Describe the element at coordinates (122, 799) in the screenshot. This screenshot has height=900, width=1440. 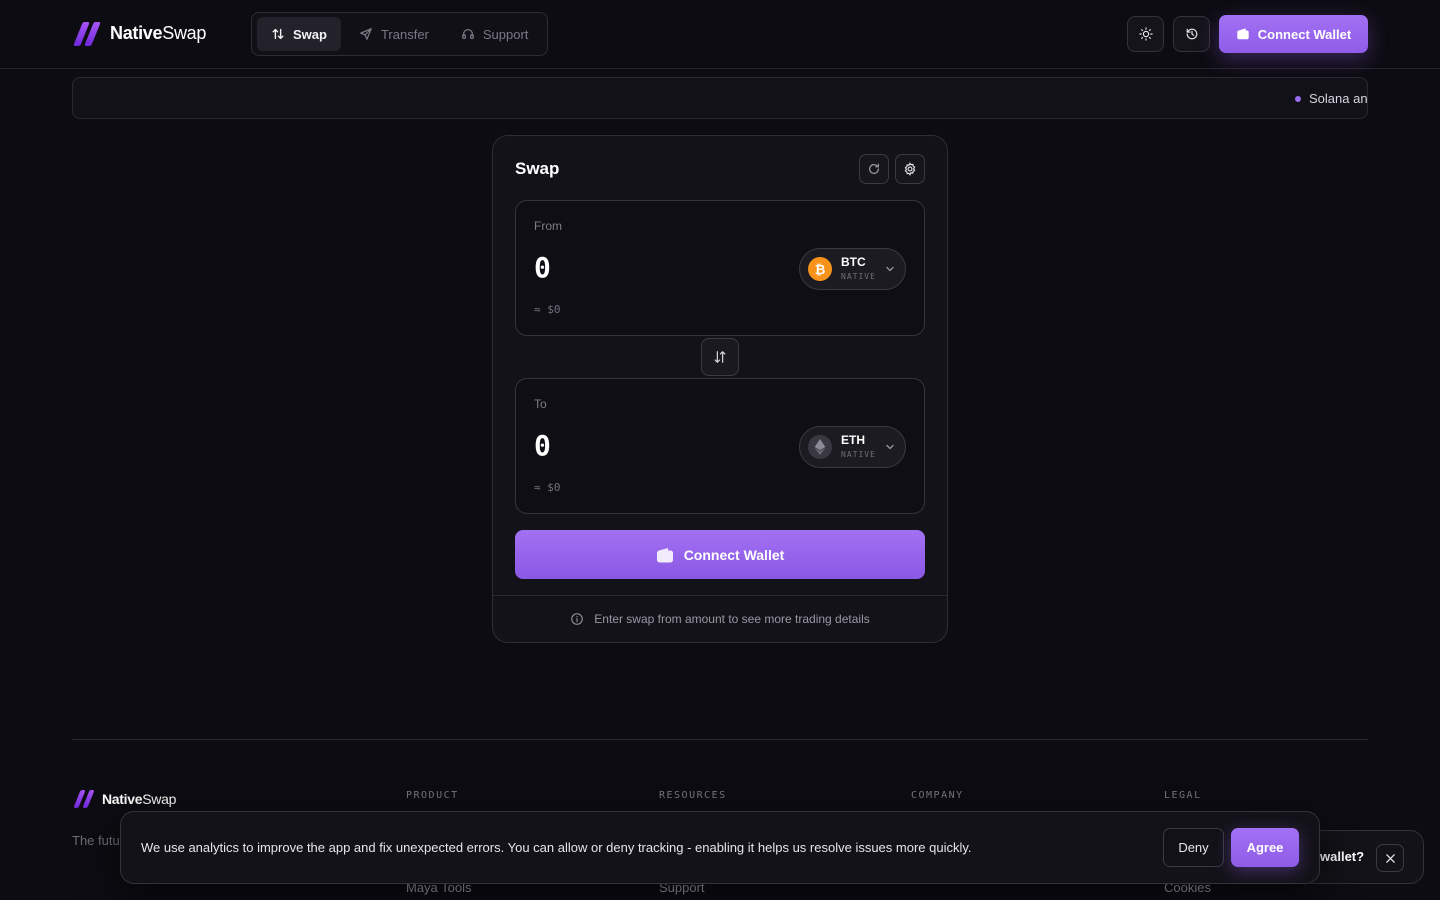
I see `footer-brand-bold: Native` at that location.